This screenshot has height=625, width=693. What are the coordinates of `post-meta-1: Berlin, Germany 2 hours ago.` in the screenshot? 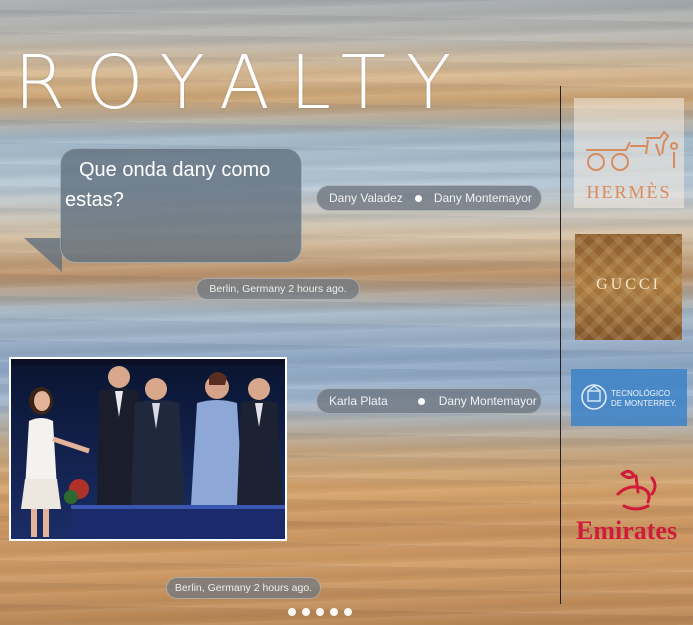 It's located at (278, 289).